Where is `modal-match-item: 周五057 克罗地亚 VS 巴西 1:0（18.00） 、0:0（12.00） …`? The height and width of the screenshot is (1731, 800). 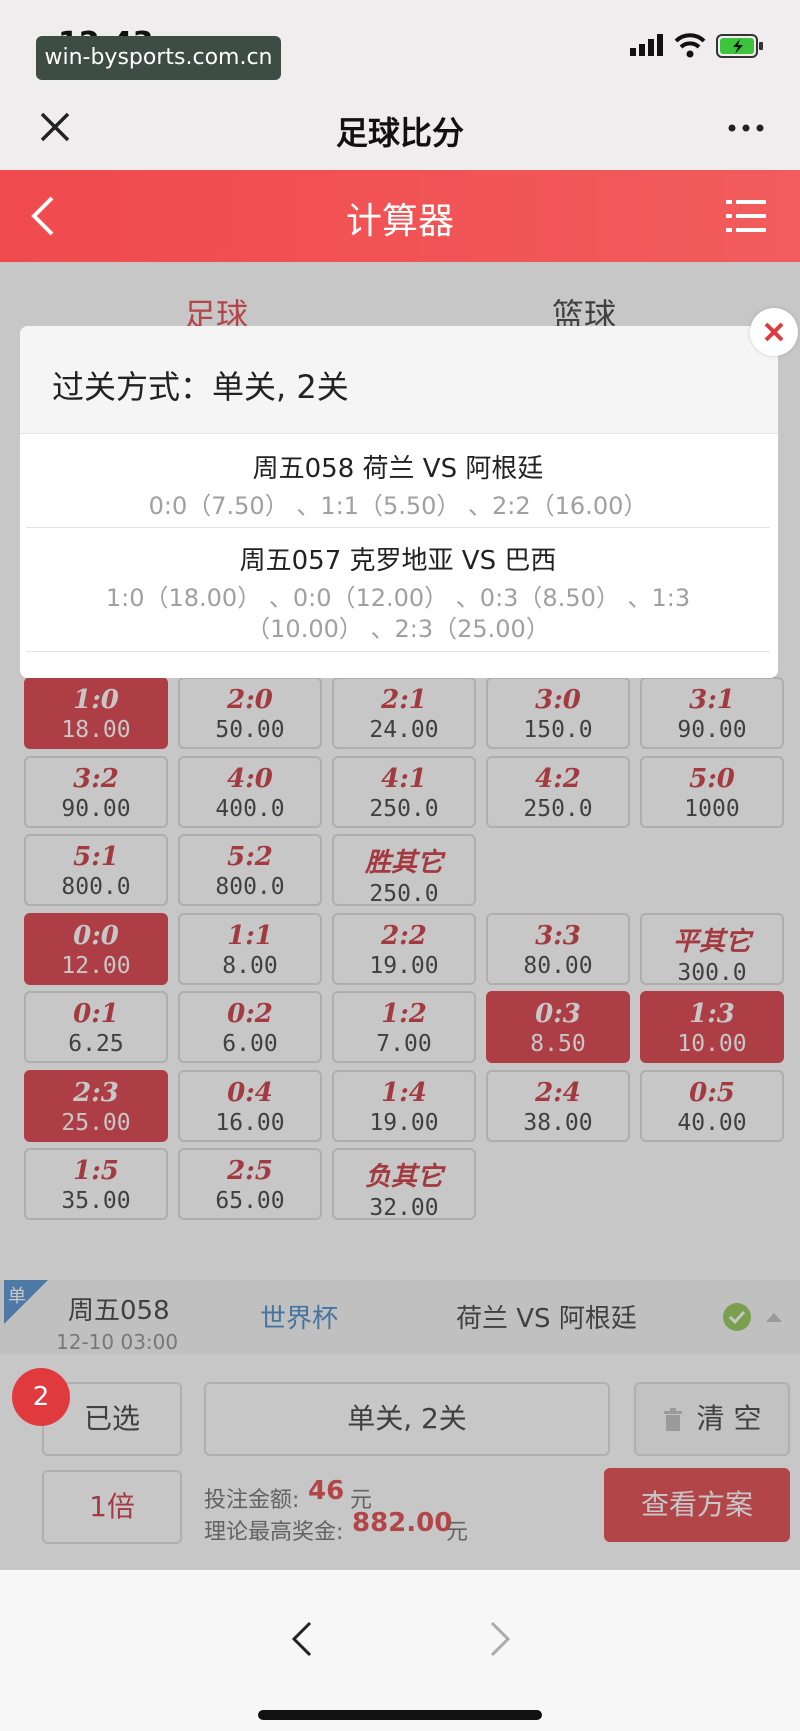
modal-match-item: 周五057 克罗地亚 VS 巴西 1:0（18.00） 、0:0（12.00） … is located at coordinates (398, 590).